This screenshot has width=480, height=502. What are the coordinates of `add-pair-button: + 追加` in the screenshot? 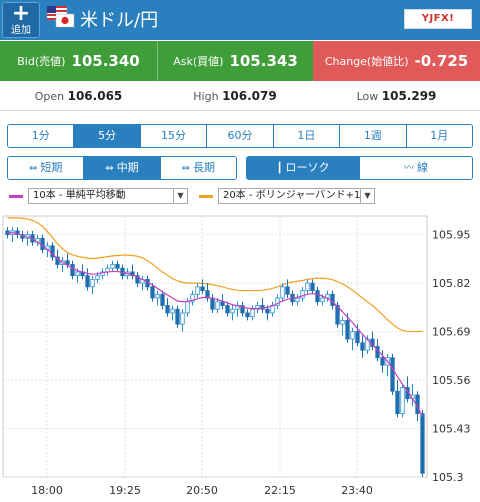 It's located at (21, 20).